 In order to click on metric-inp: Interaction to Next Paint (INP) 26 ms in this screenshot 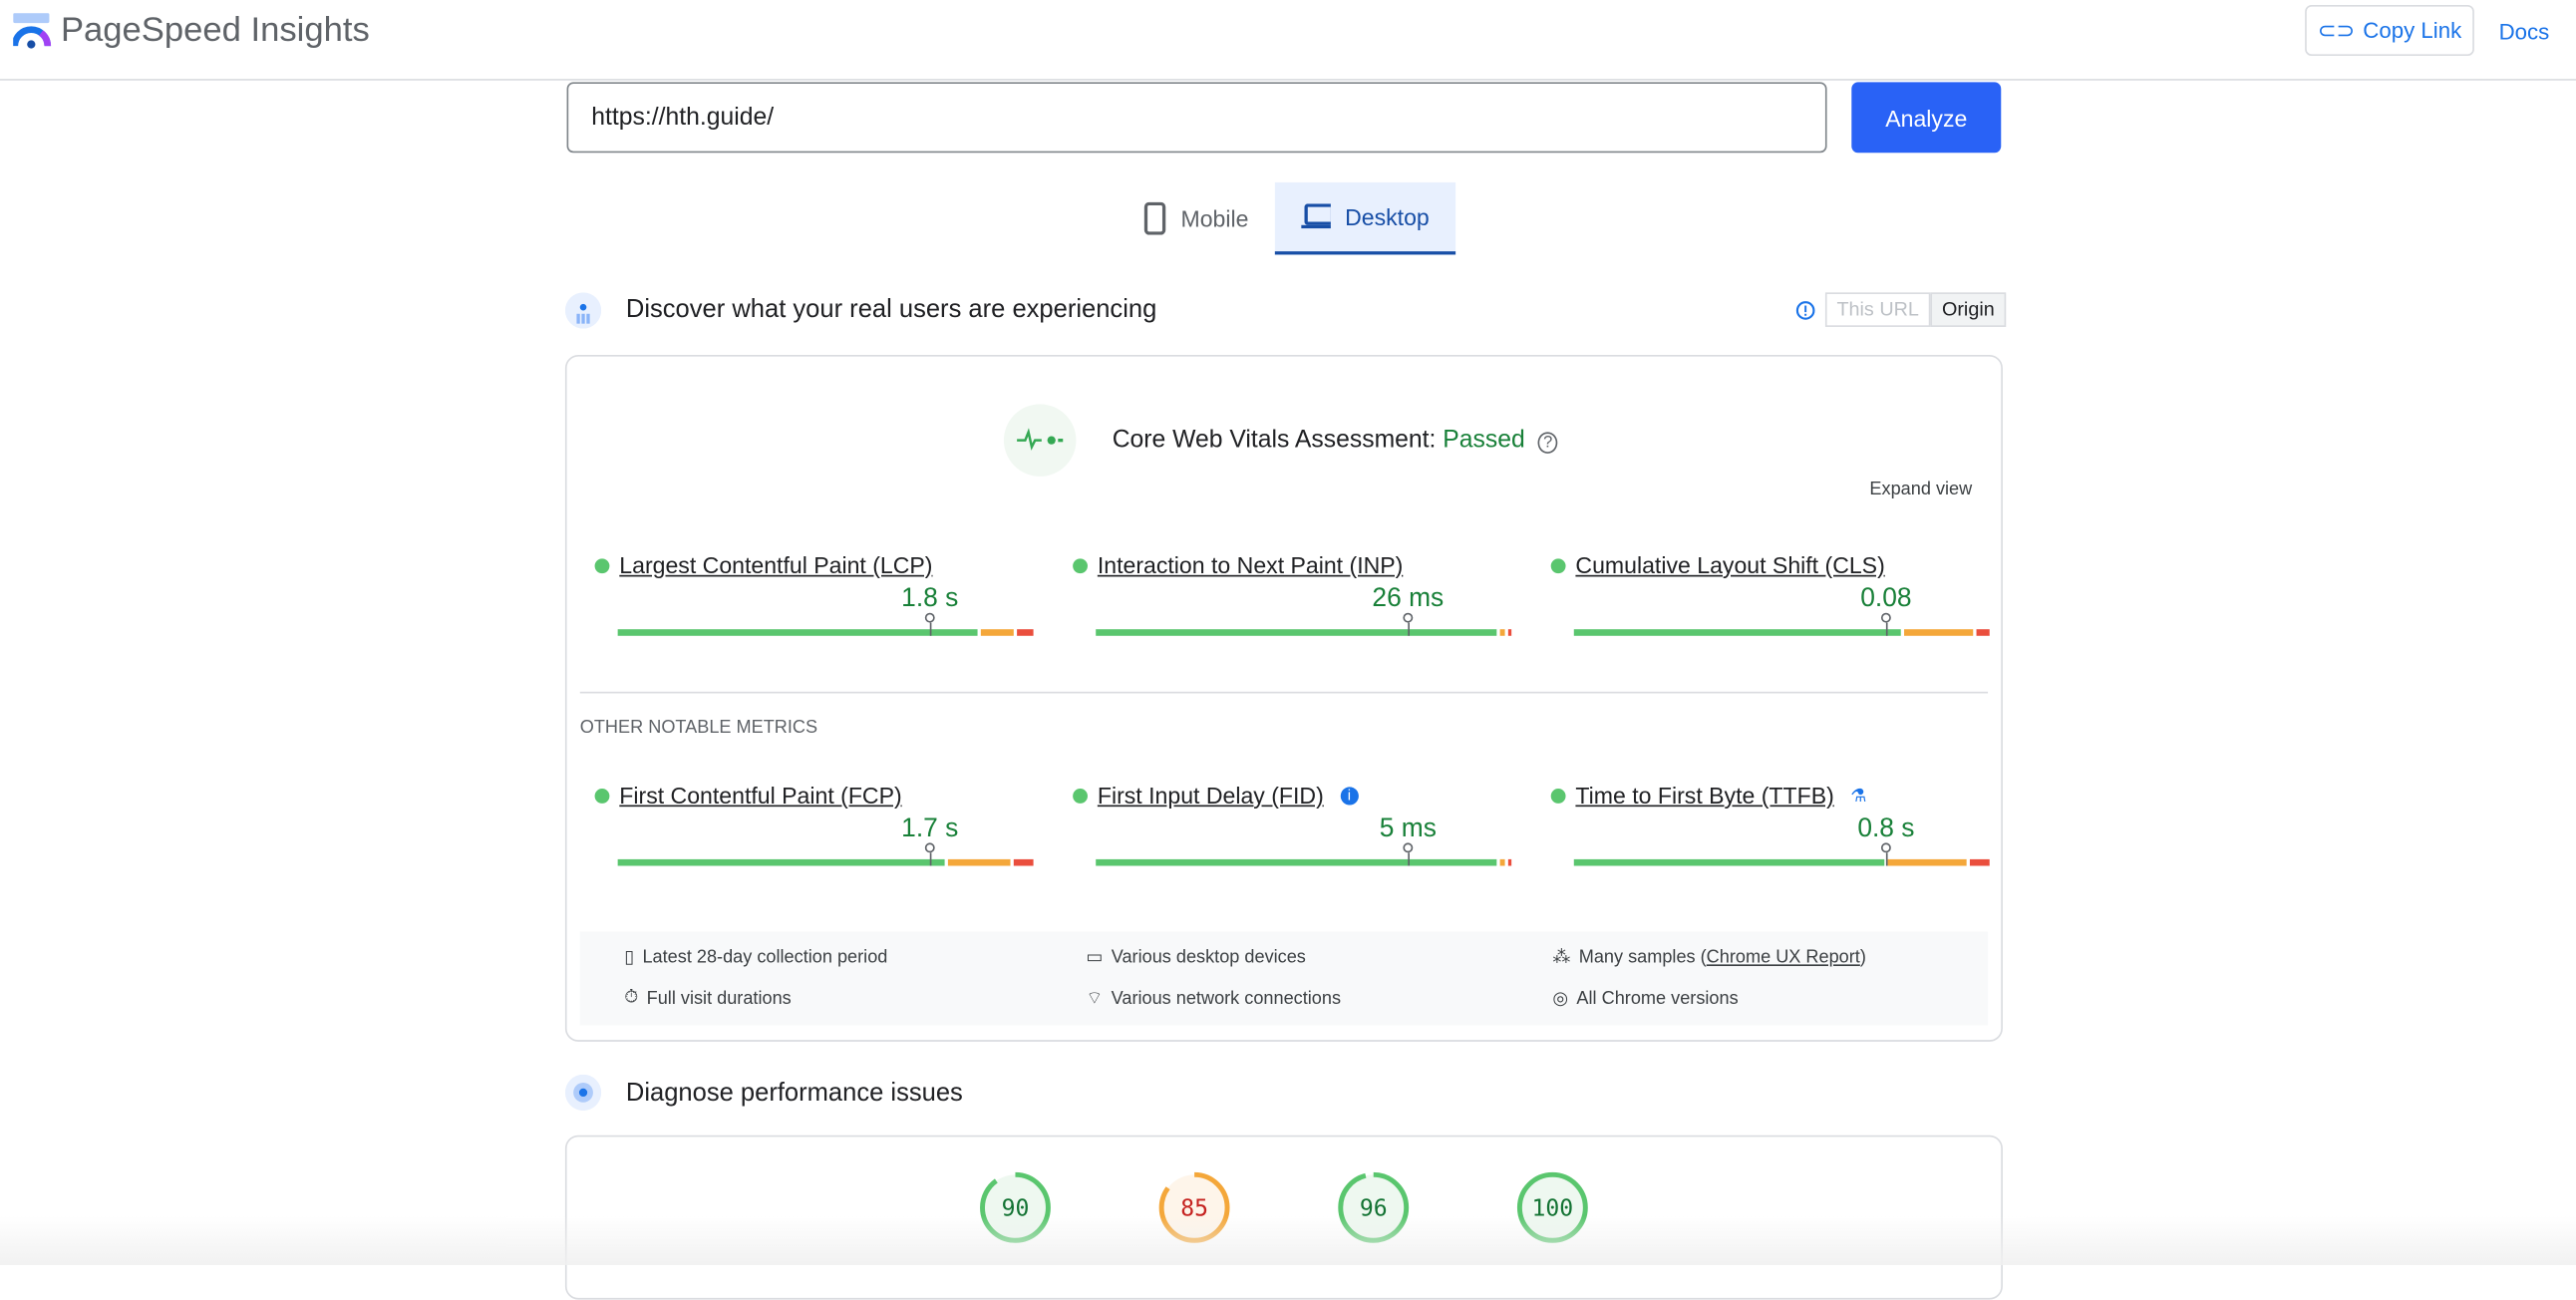, I will do `click(1292, 594)`.